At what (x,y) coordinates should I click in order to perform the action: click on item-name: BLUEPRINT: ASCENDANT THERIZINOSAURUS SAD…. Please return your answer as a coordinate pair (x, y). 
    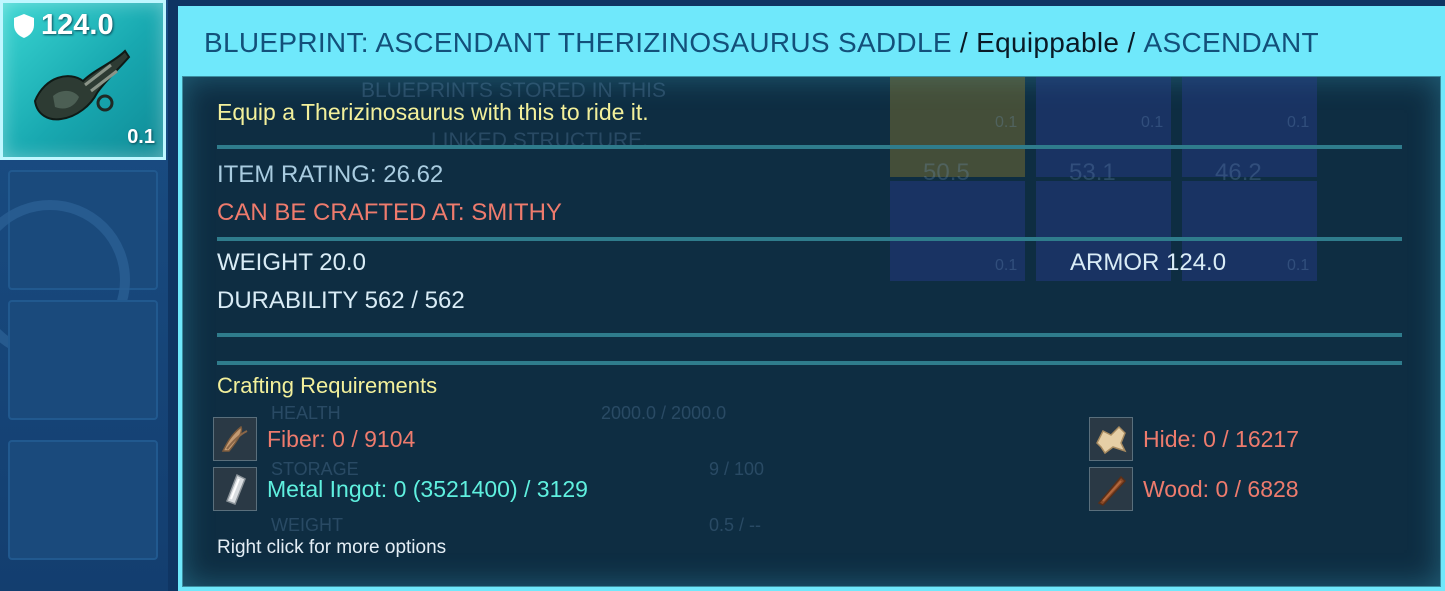
    Looking at the image, I should click on (578, 42).